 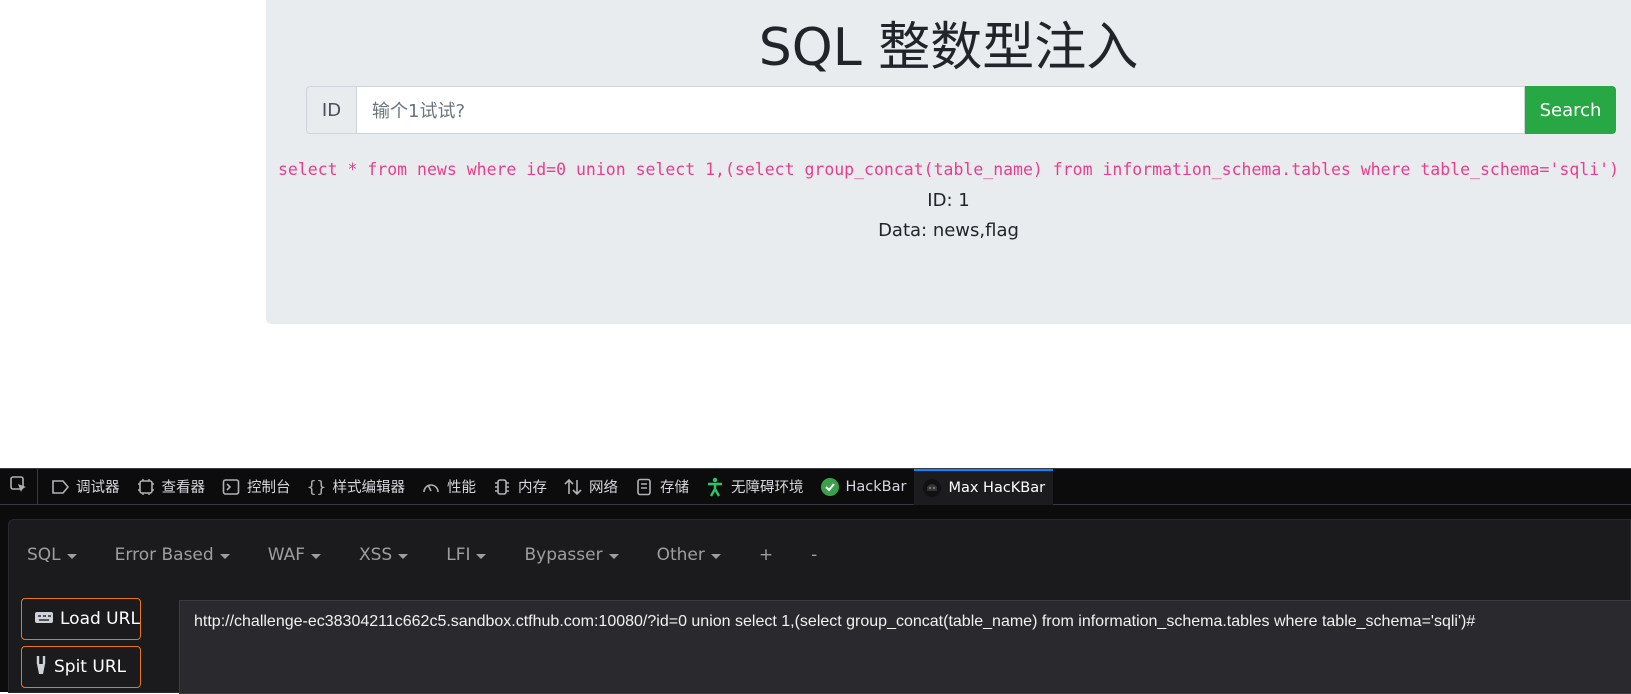 I want to click on tab-label: Max HacKBar, so click(x=997, y=487).